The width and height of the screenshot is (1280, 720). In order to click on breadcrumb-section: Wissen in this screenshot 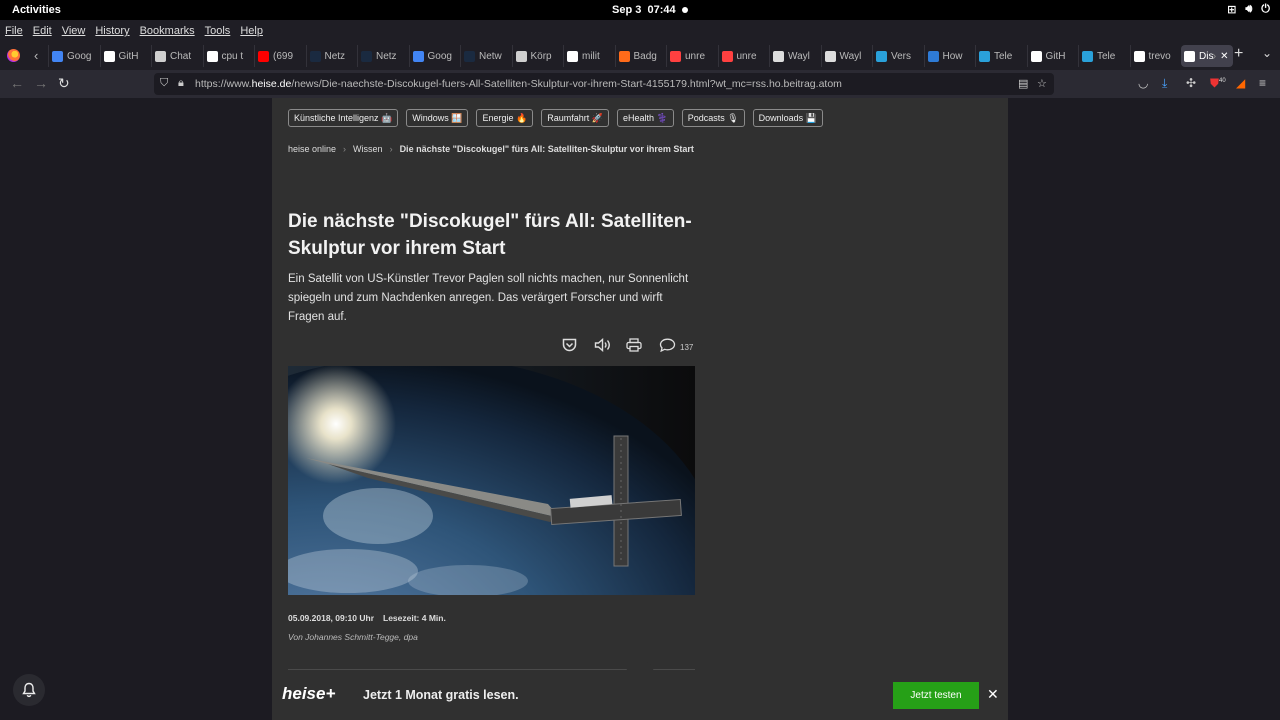, I will do `click(368, 149)`.